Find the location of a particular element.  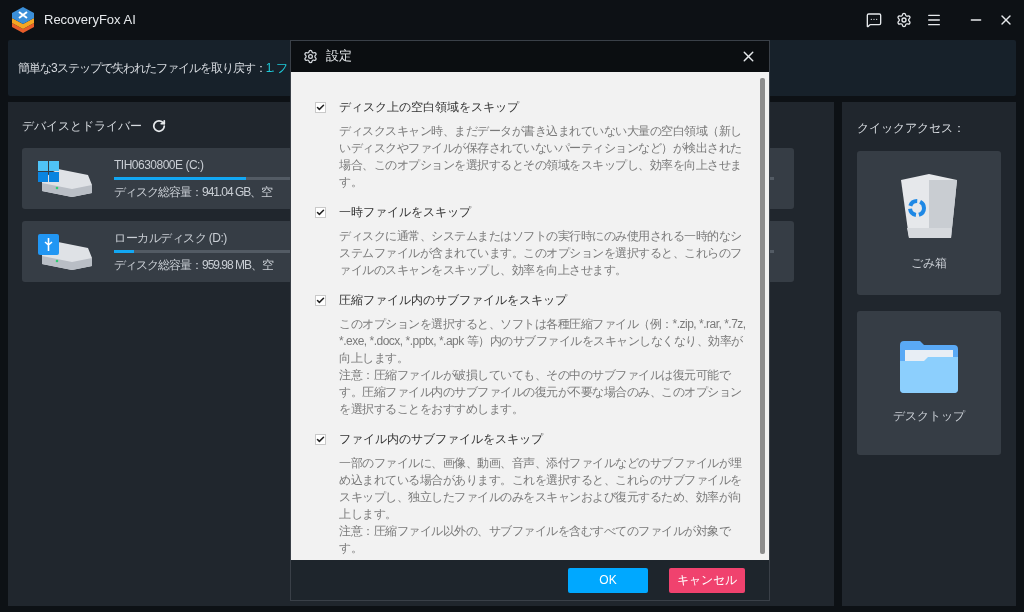

folder-icon is located at coordinates (929, 367).